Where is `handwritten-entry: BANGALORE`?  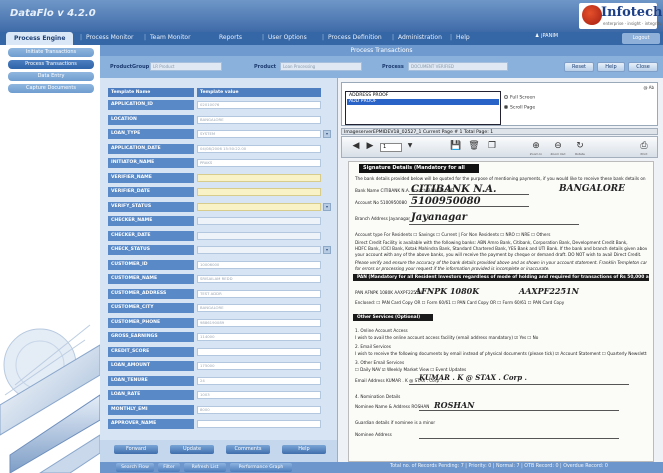
handwritten-entry: BANGALORE is located at coordinates (592, 189).